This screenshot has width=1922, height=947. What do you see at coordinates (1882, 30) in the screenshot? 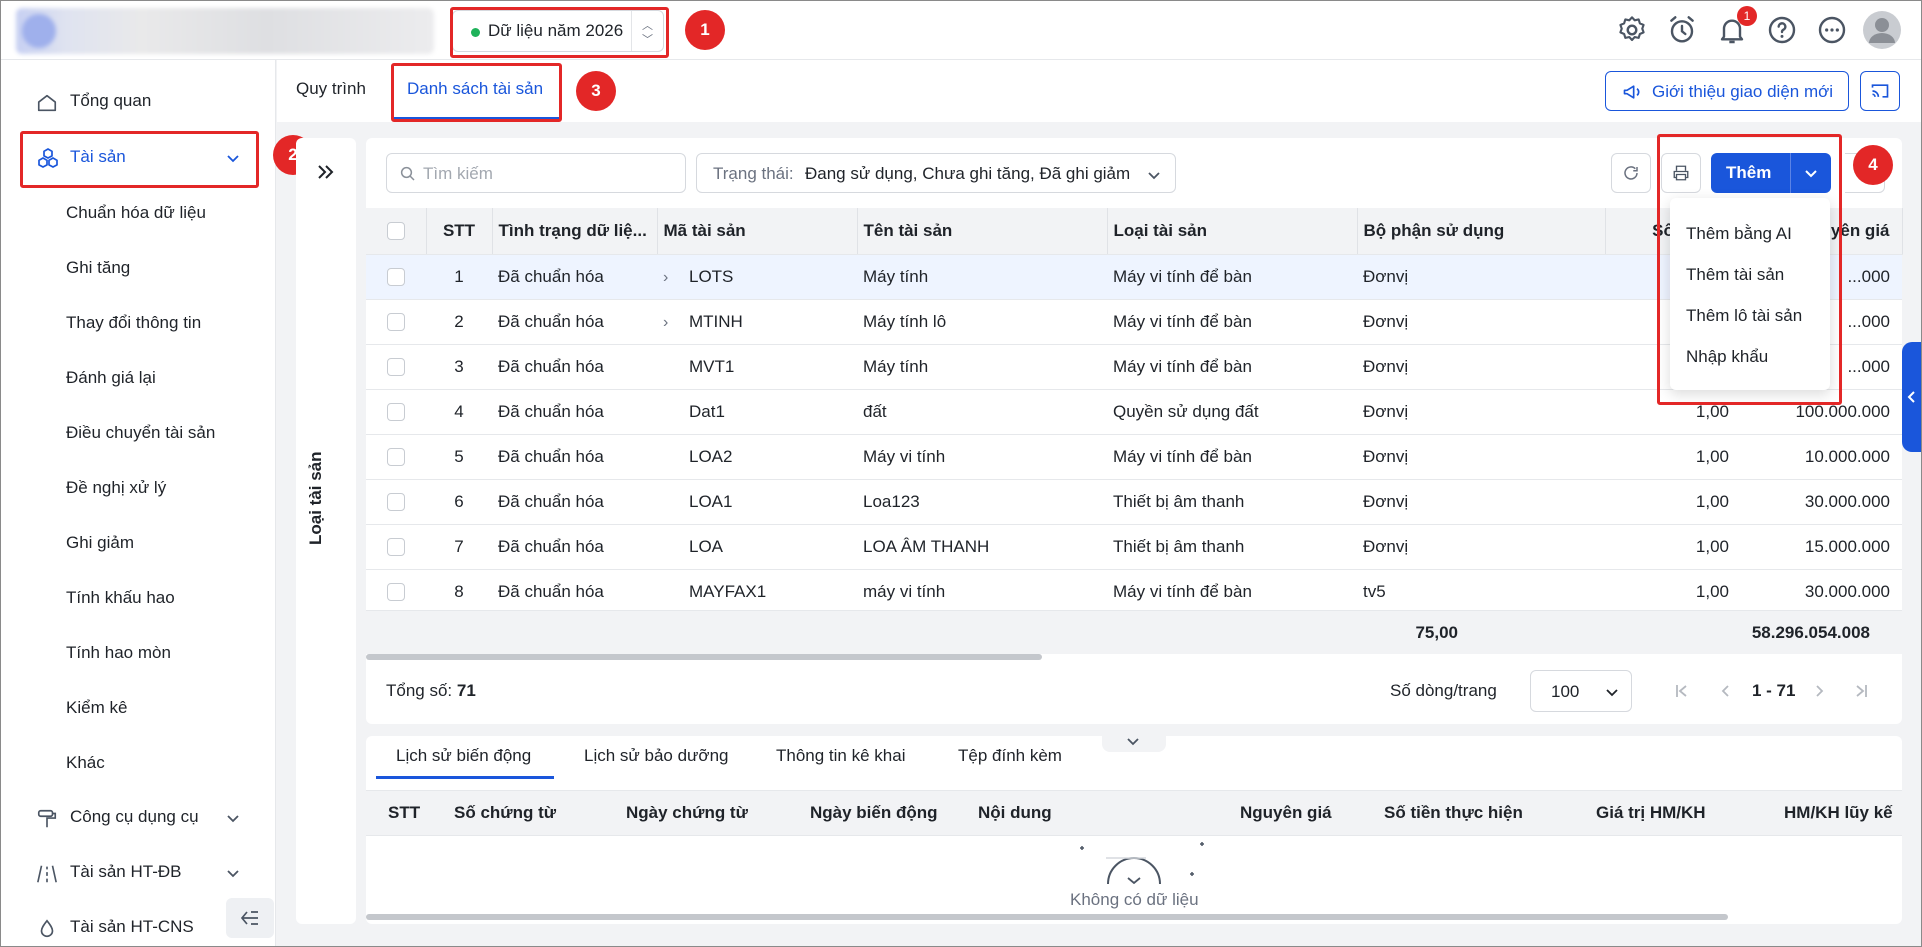
I see `user-avatar-icon` at bounding box center [1882, 30].